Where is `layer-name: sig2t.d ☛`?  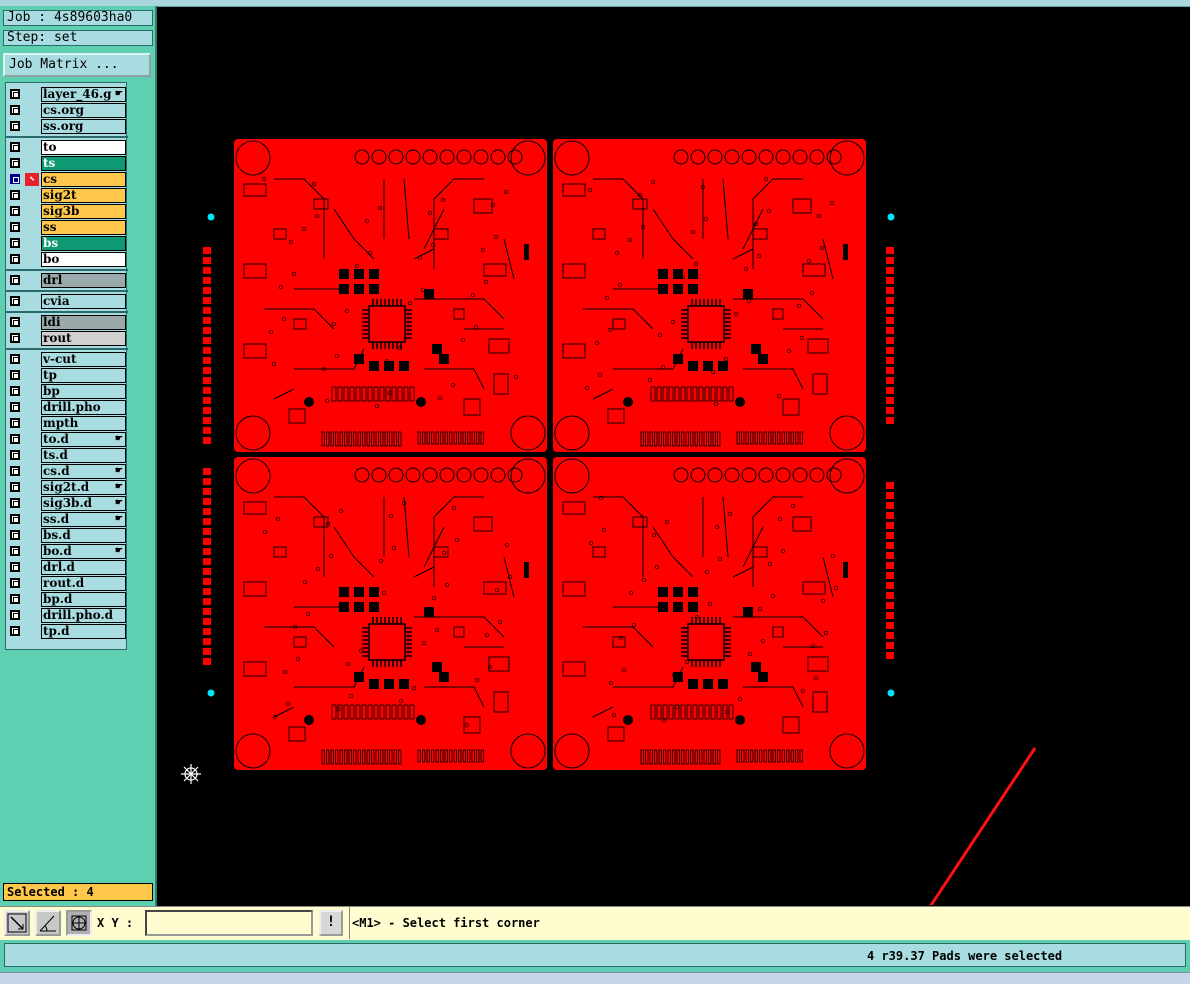 layer-name: sig2t.d ☛ is located at coordinates (83, 487).